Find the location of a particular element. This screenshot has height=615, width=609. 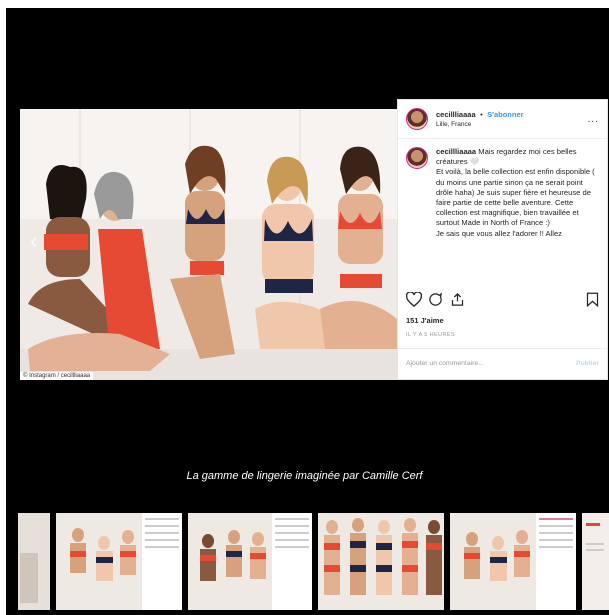

location-link: Lille, France is located at coordinates (512, 125).